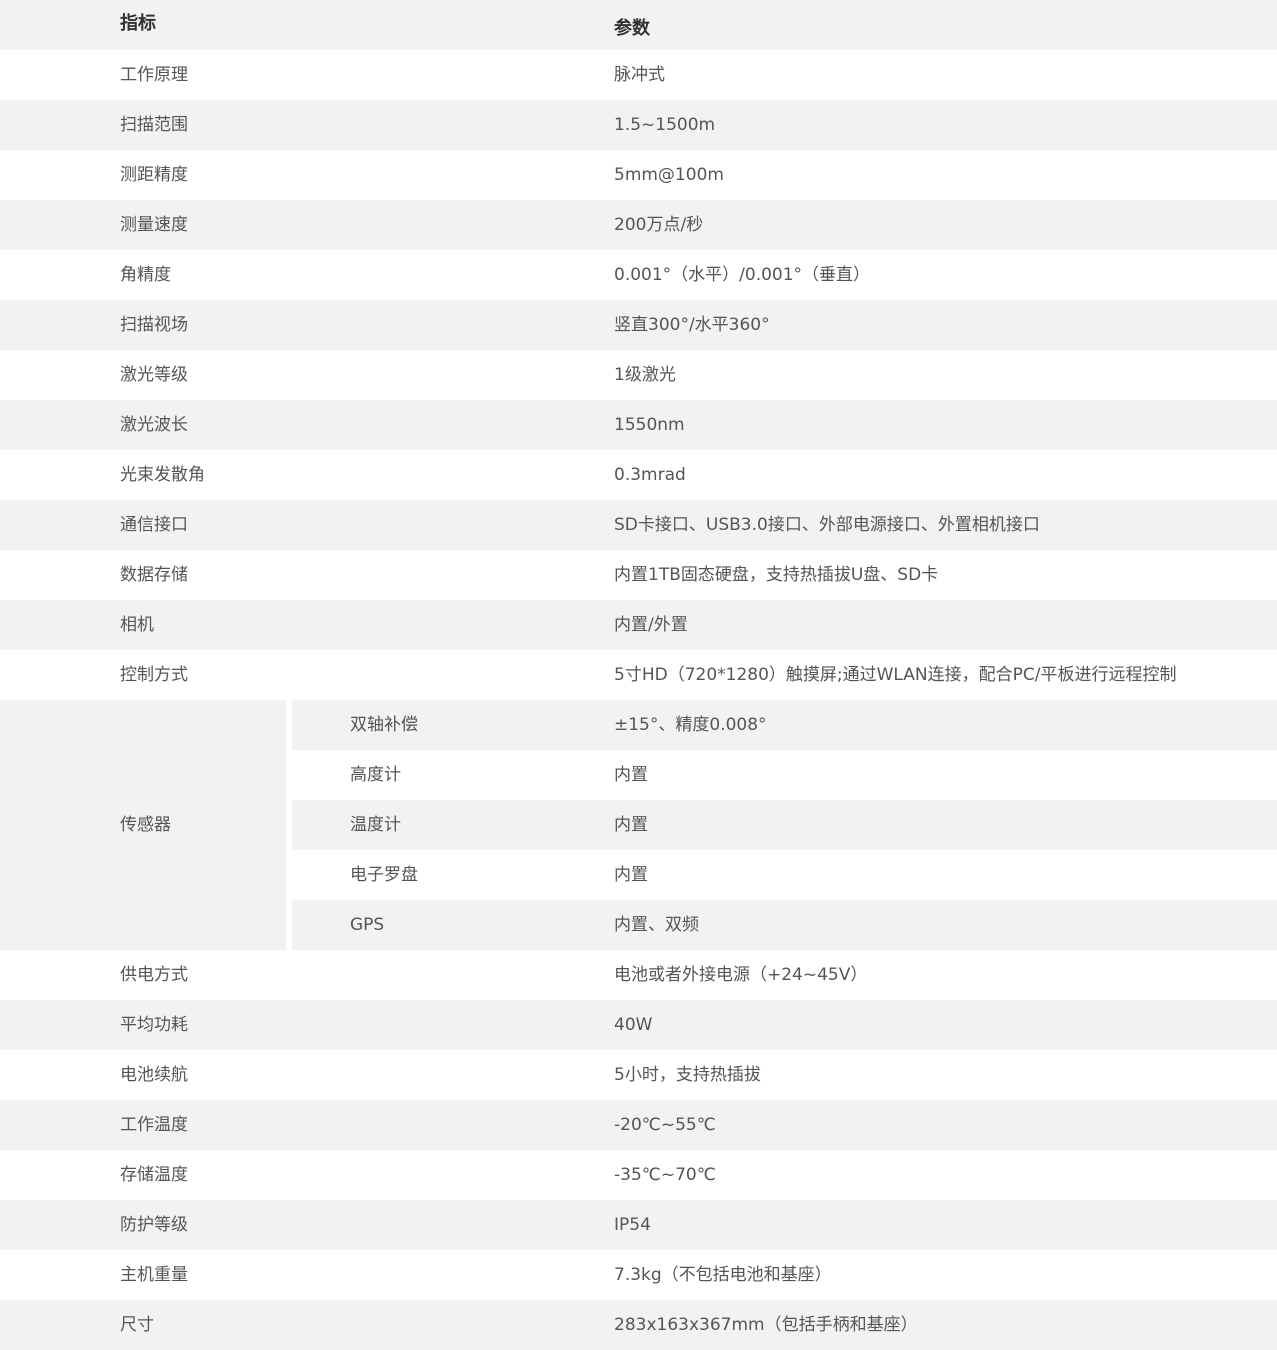 This screenshot has width=1277, height=1350. I want to click on row-value: 5寸HD（720*1280）触摸屏;通过WLAN连接，配合PC/平板进行远程控制, so click(895, 675).